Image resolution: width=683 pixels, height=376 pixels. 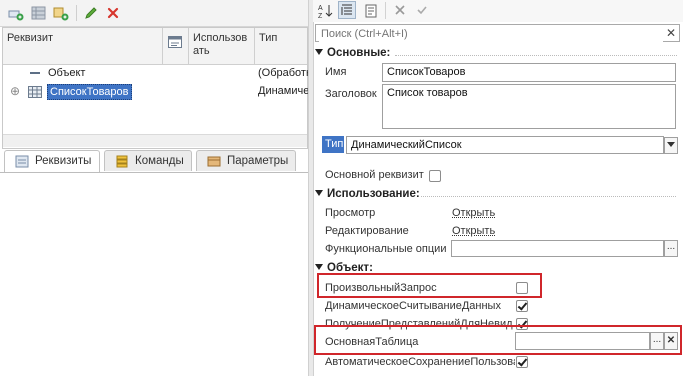 I want to click on attributes-tabs: Реквизиты Команды Параметры, so click(x=154, y=161).